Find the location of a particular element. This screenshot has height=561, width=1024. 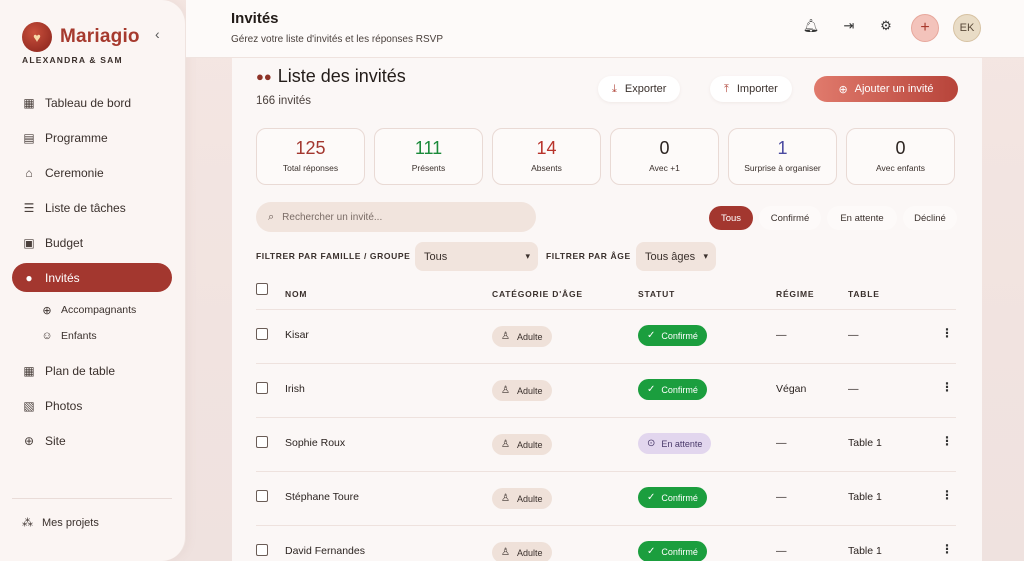

sidebar-subitem-accompagnants: ⊕ Accompagnants is located at coordinates (92, 310).